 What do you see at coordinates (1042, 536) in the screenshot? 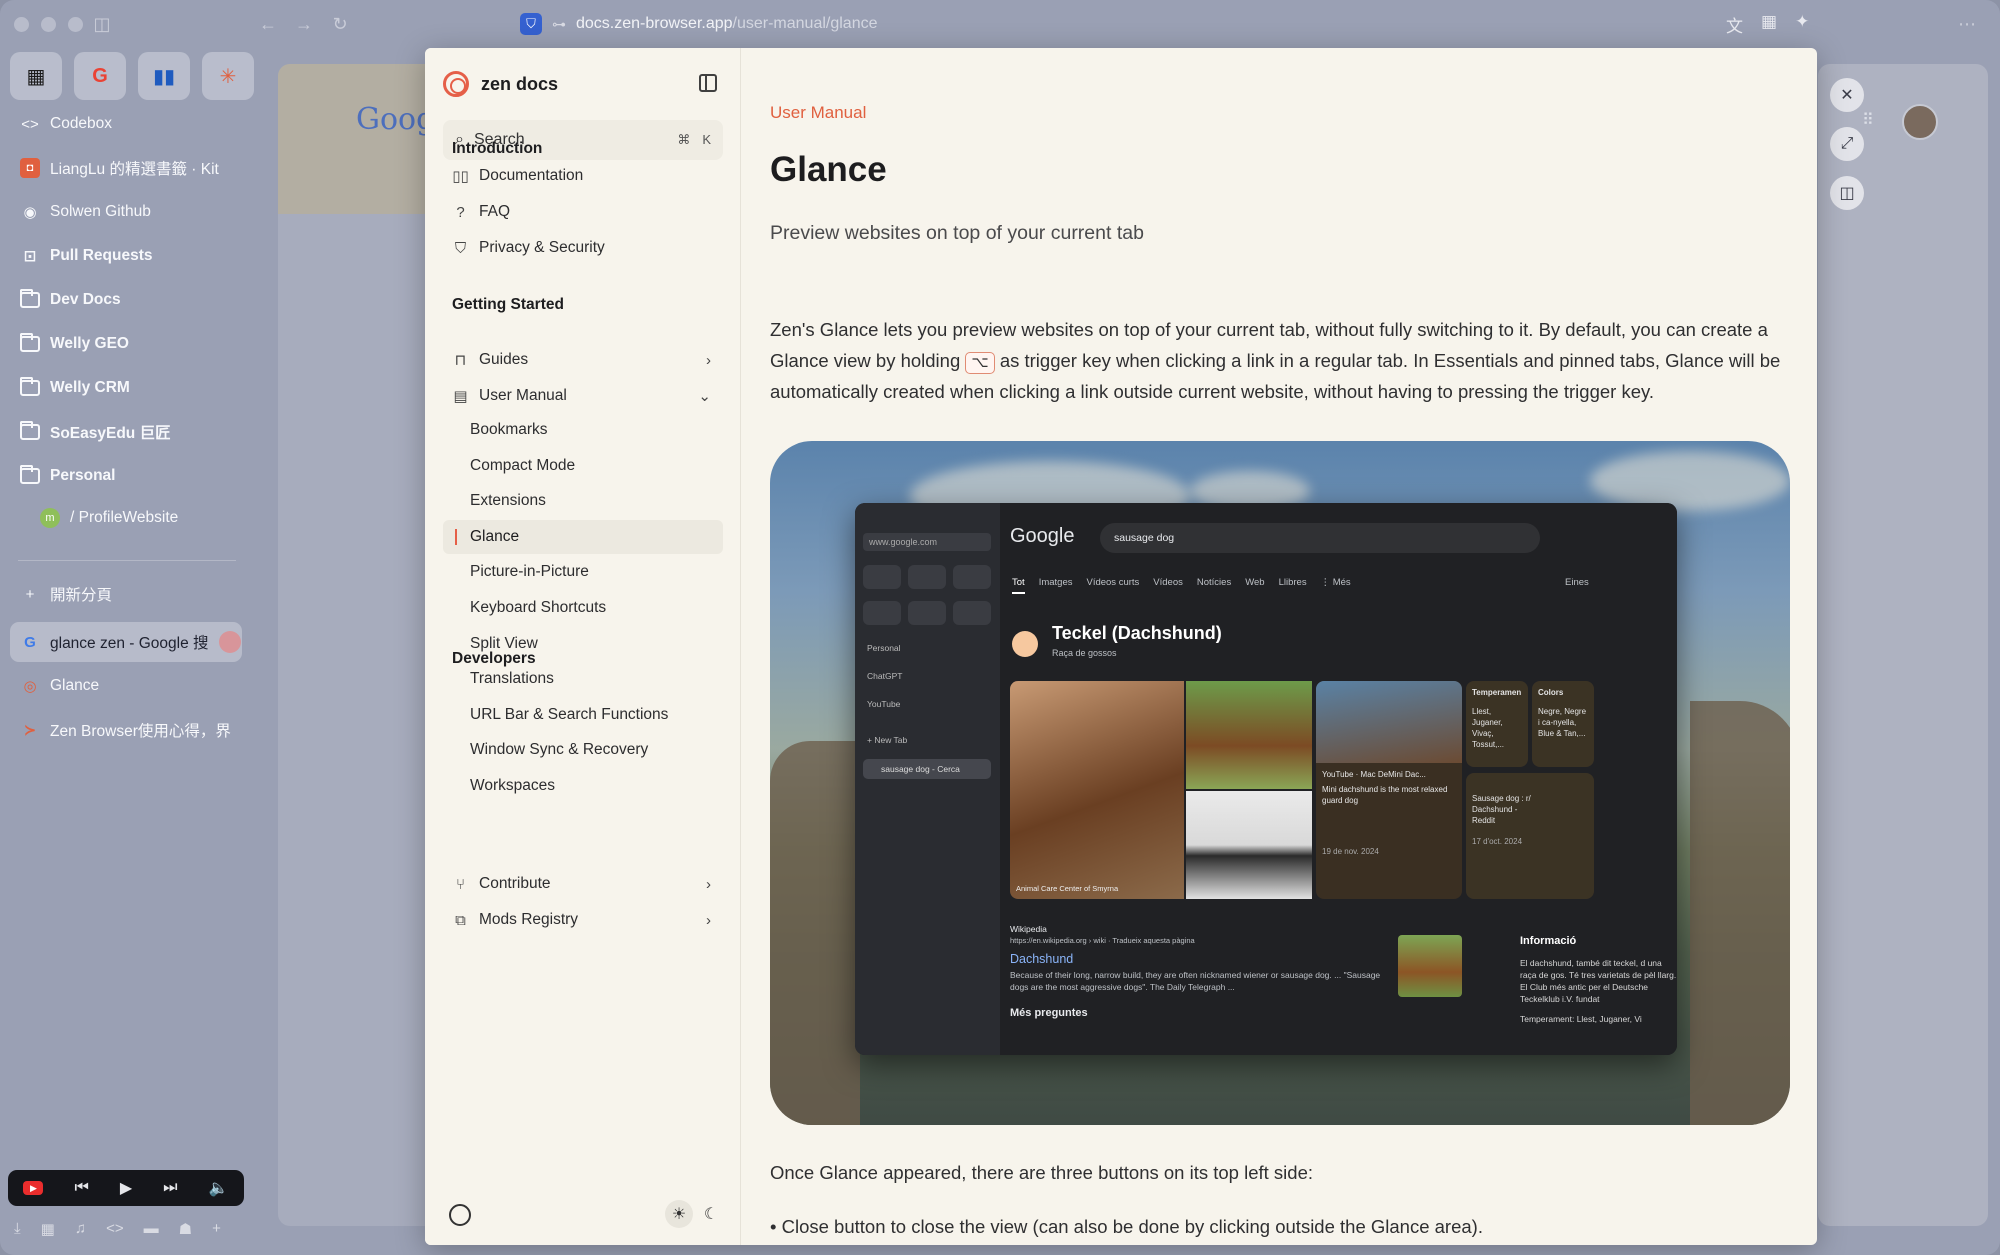
I see `mock-google-logo: Google` at bounding box center [1042, 536].